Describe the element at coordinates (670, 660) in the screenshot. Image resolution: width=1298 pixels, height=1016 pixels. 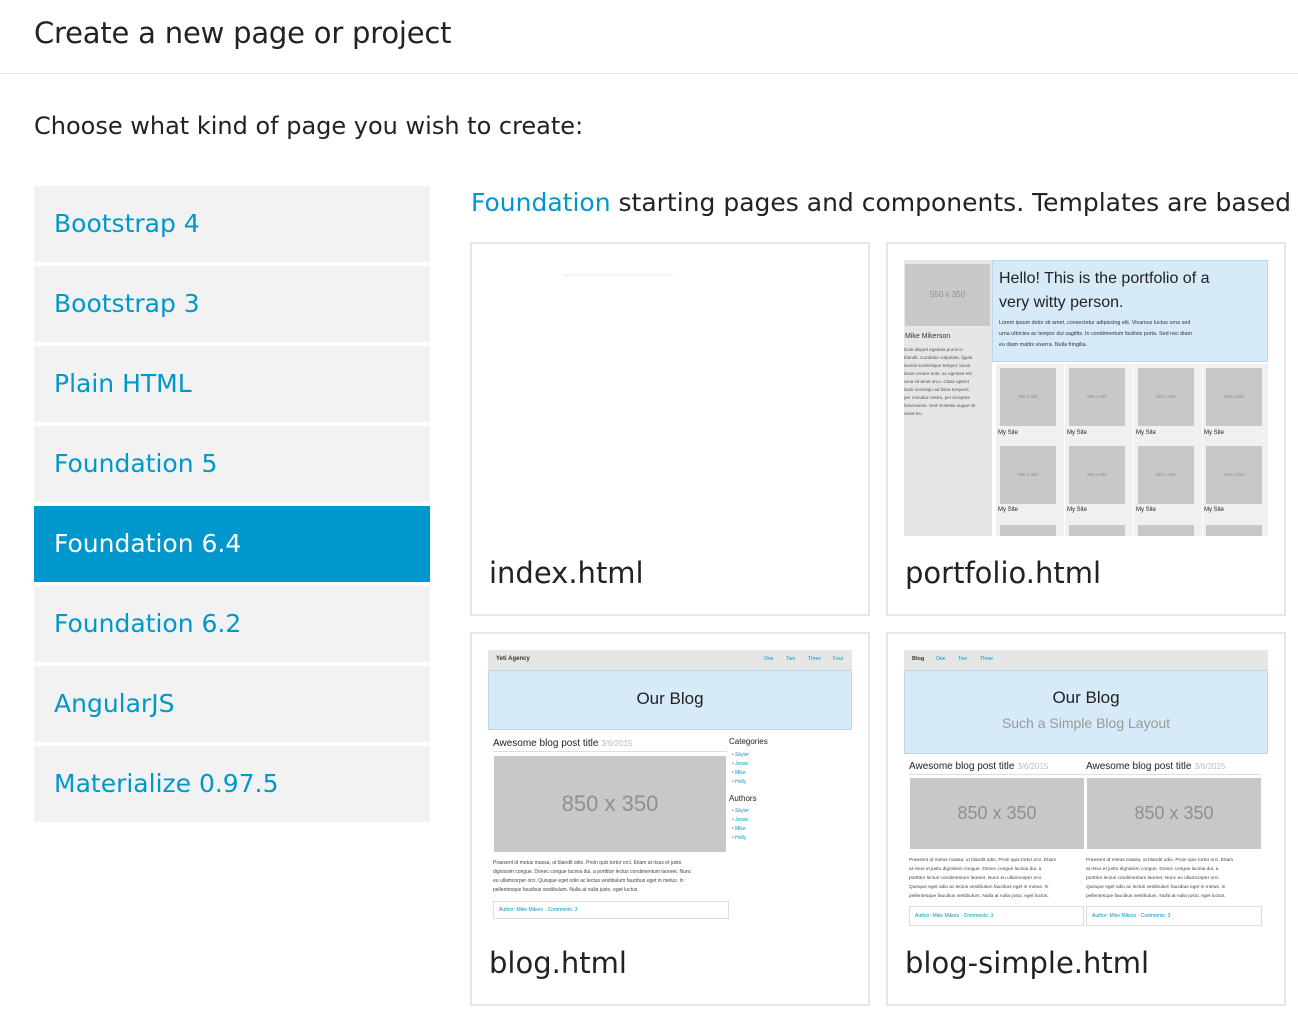
I see `thumb-topbar` at that location.